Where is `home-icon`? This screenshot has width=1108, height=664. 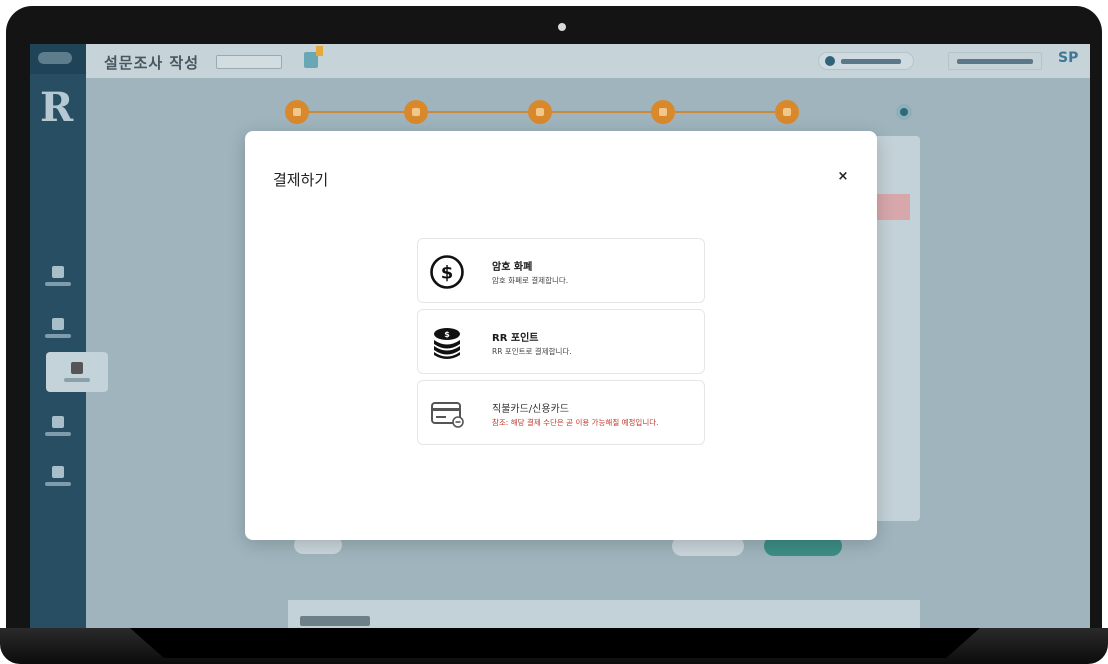 home-icon is located at coordinates (58, 272).